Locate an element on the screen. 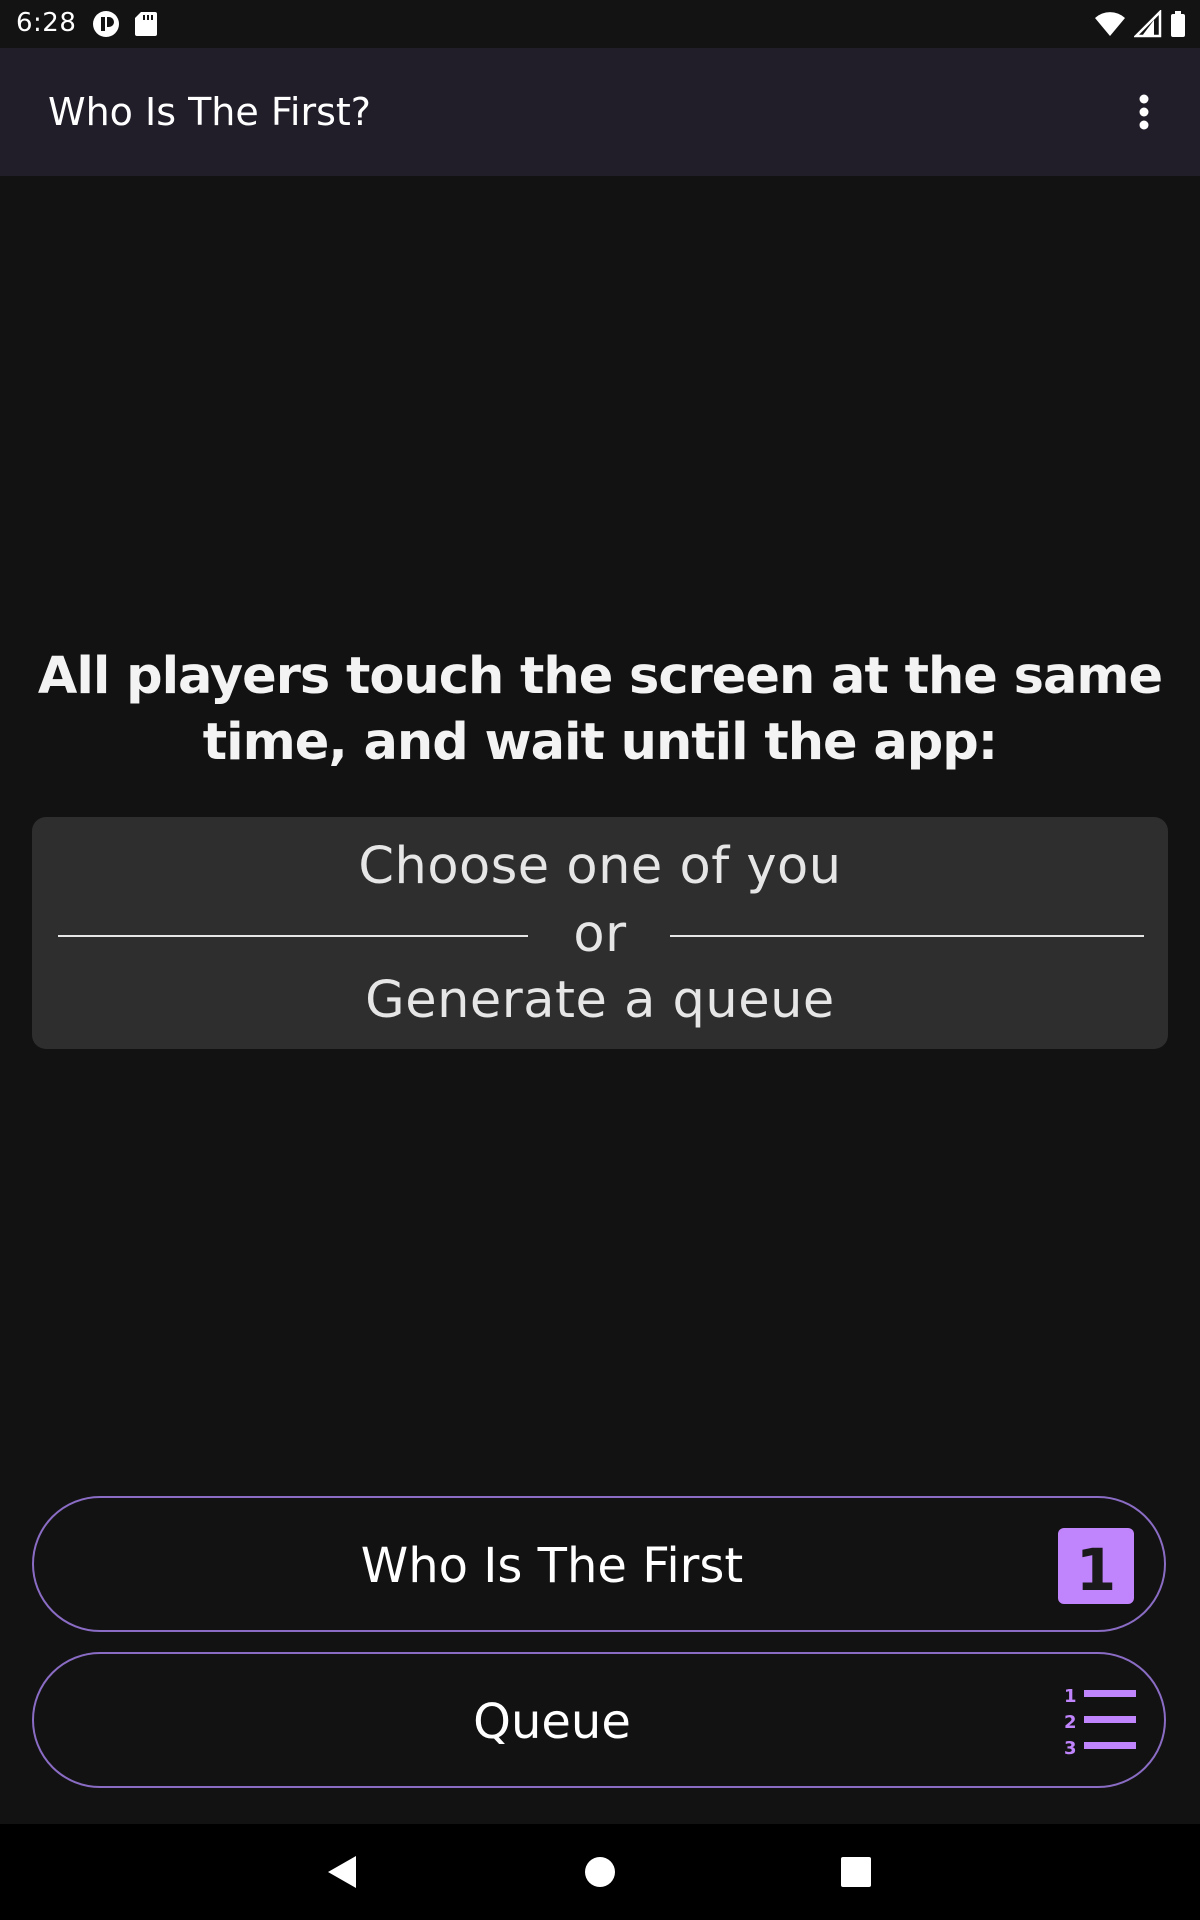  back-button is located at coordinates (342, 1872).